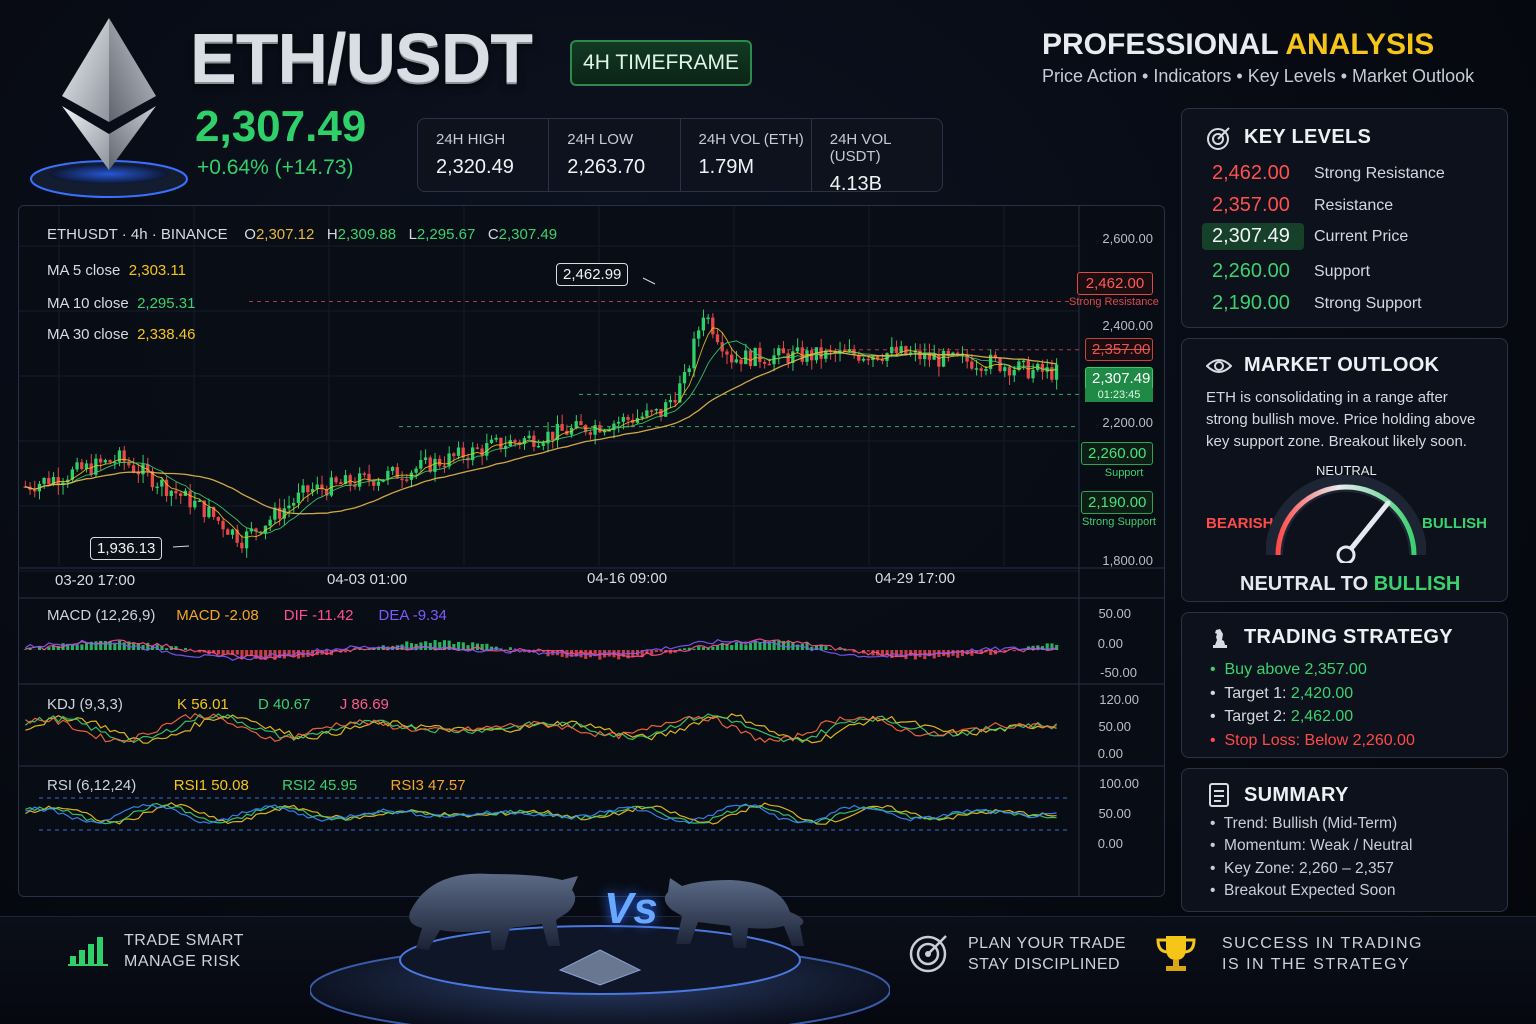 Image resolution: width=1536 pixels, height=1024 pixels. I want to click on macd-label: MACD (12,26,9), so click(101, 615).